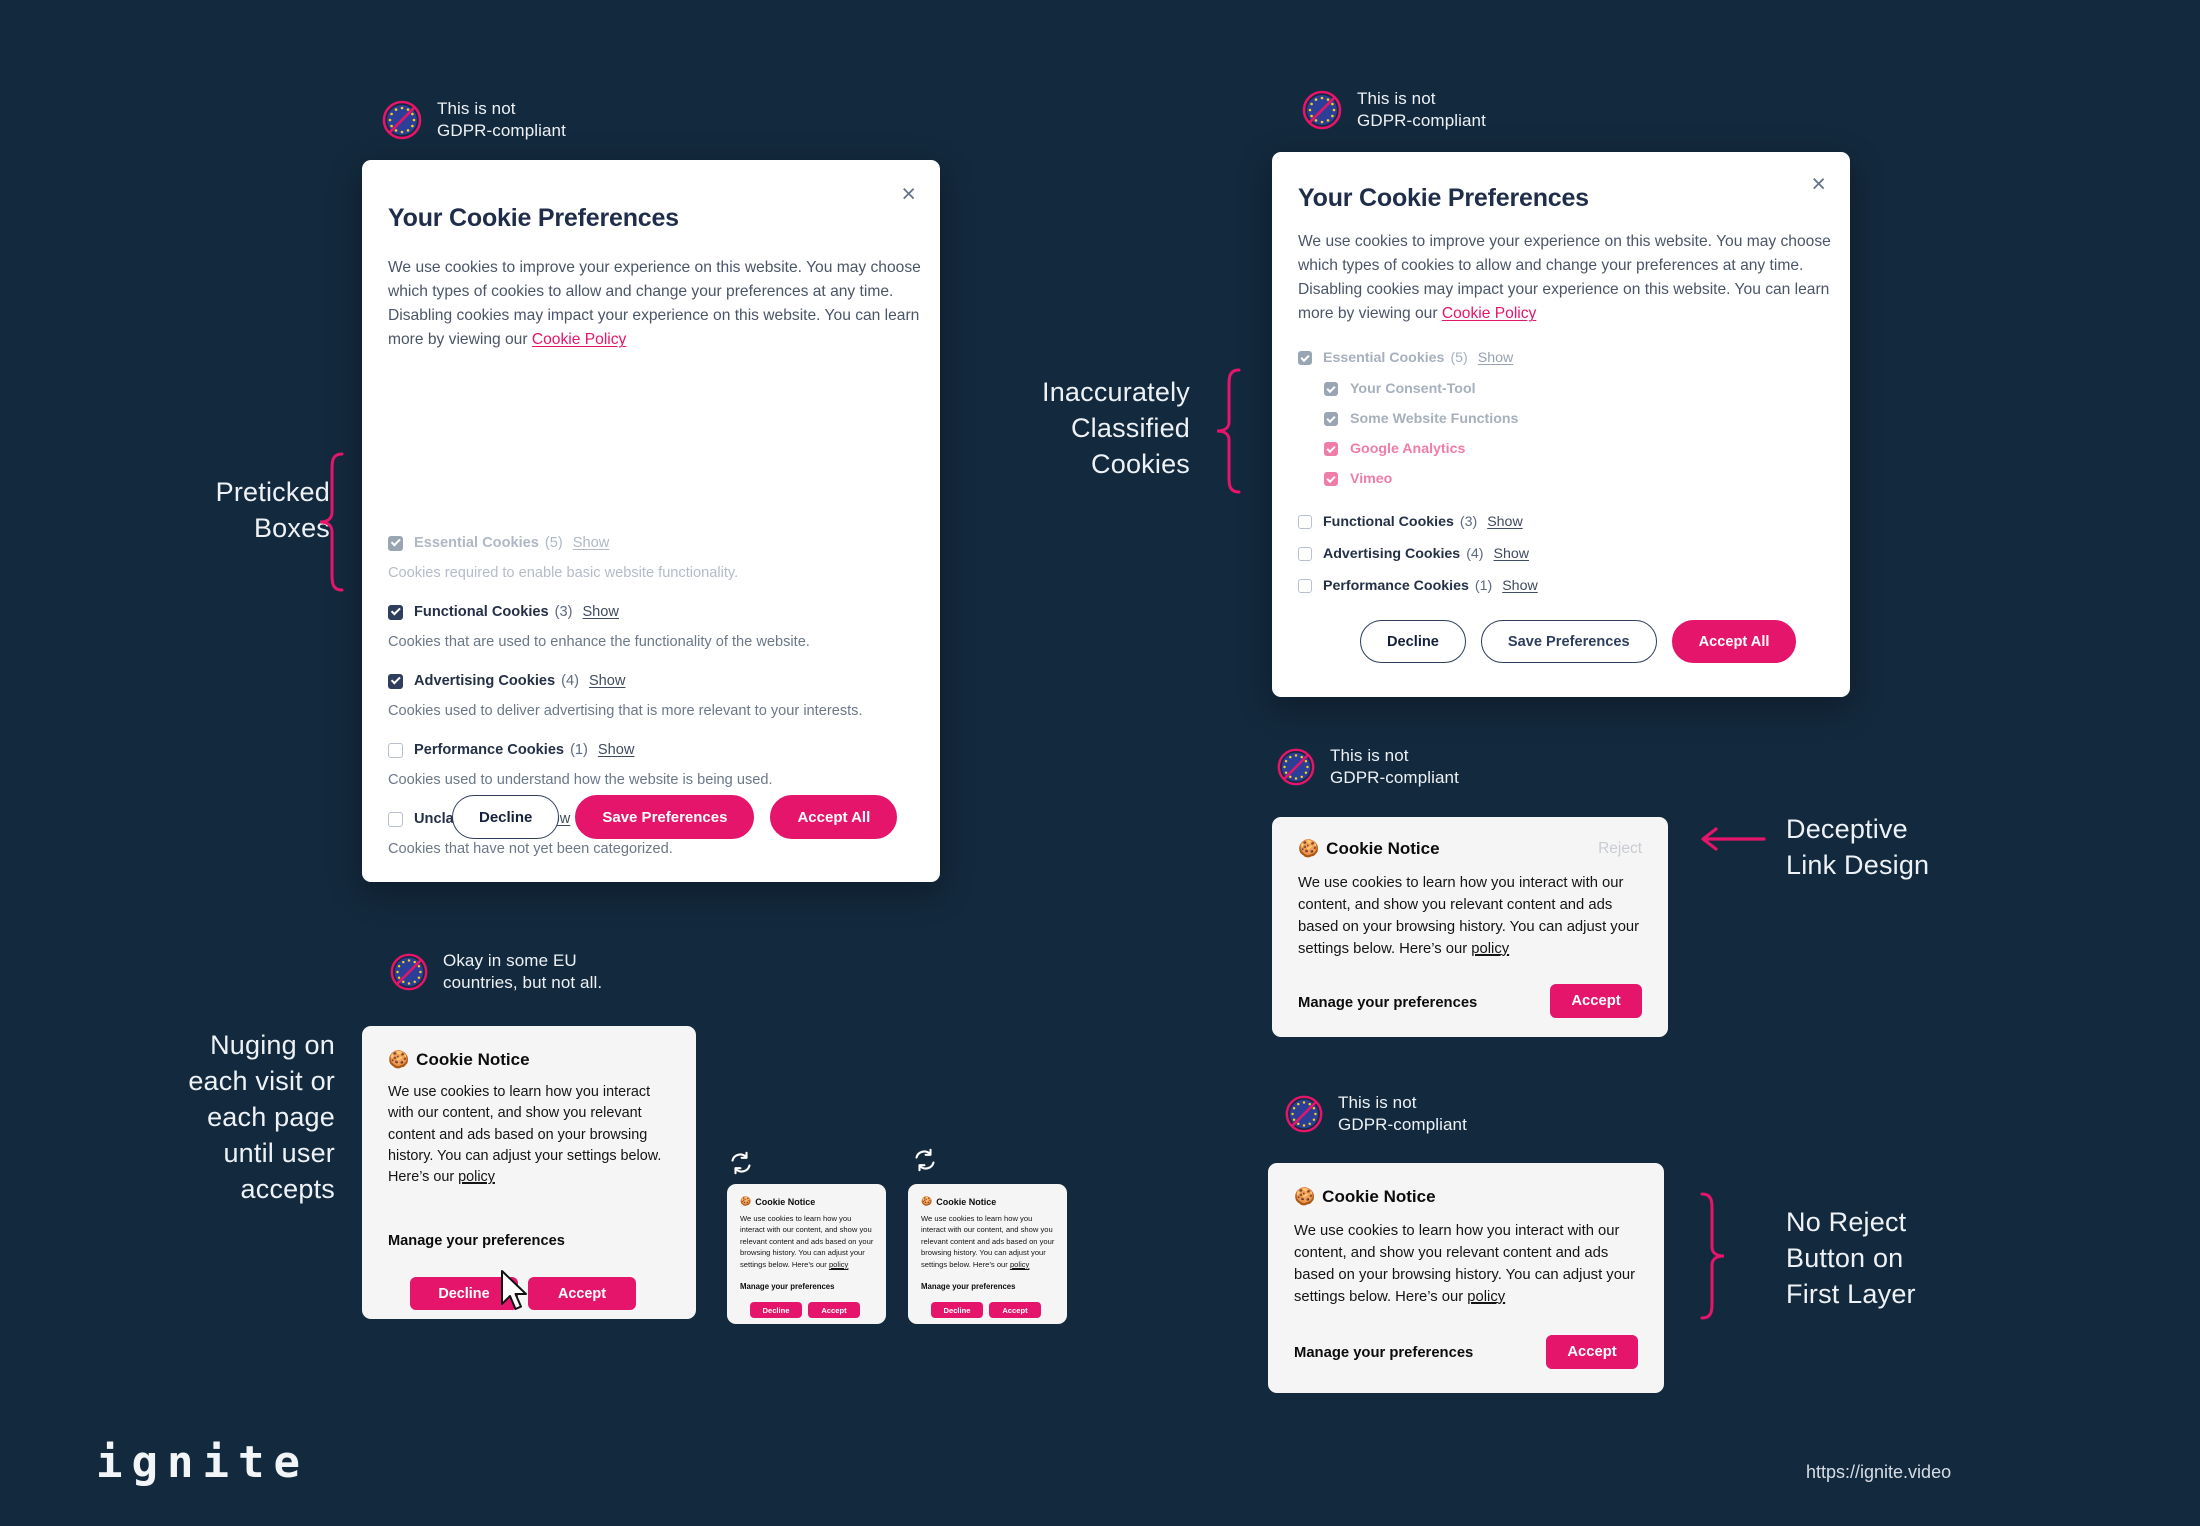 This screenshot has width=2200, height=1526. What do you see at coordinates (658, 750) in the screenshot?
I see `cookie-category-row: Performance Cookies (1) Show` at bounding box center [658, 750].